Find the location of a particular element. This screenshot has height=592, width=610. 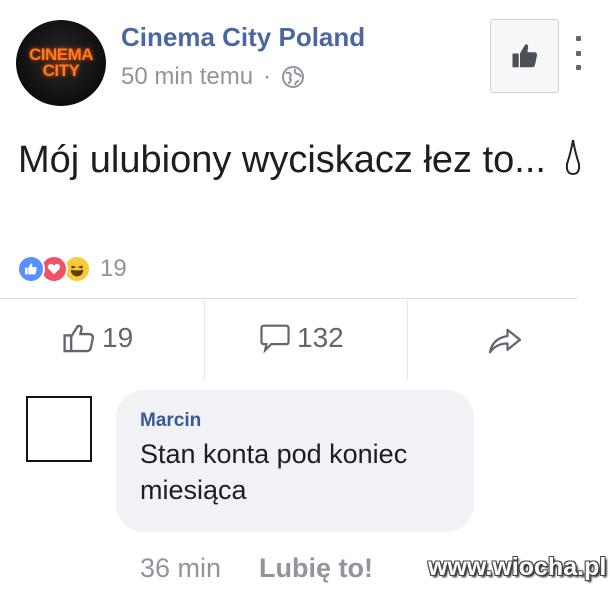

page-logo: CINEMA CITY is located at coordinates (61, 63).